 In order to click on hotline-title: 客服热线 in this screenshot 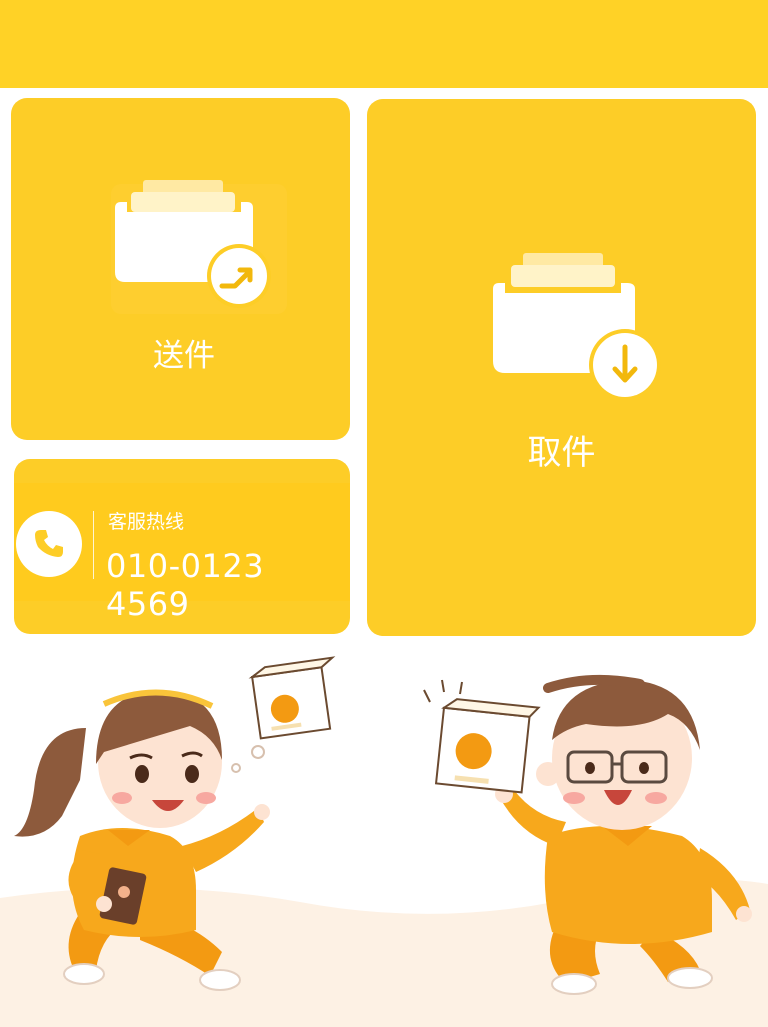, I will do `click(146, 522)`.